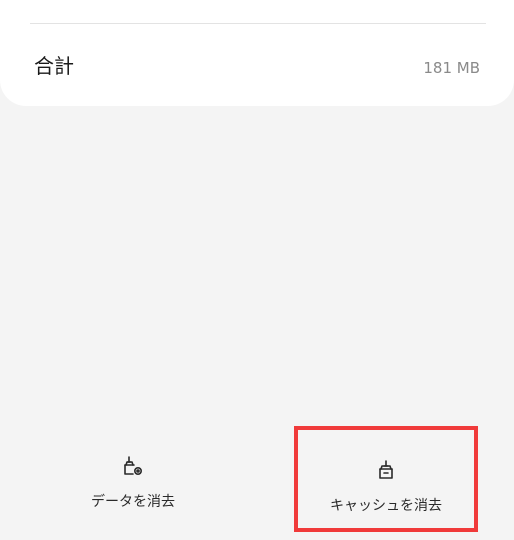 This screenshot has width=514, height=540. I want to click on clear-cache-button: キャッシュを消去, so click(386, 479).